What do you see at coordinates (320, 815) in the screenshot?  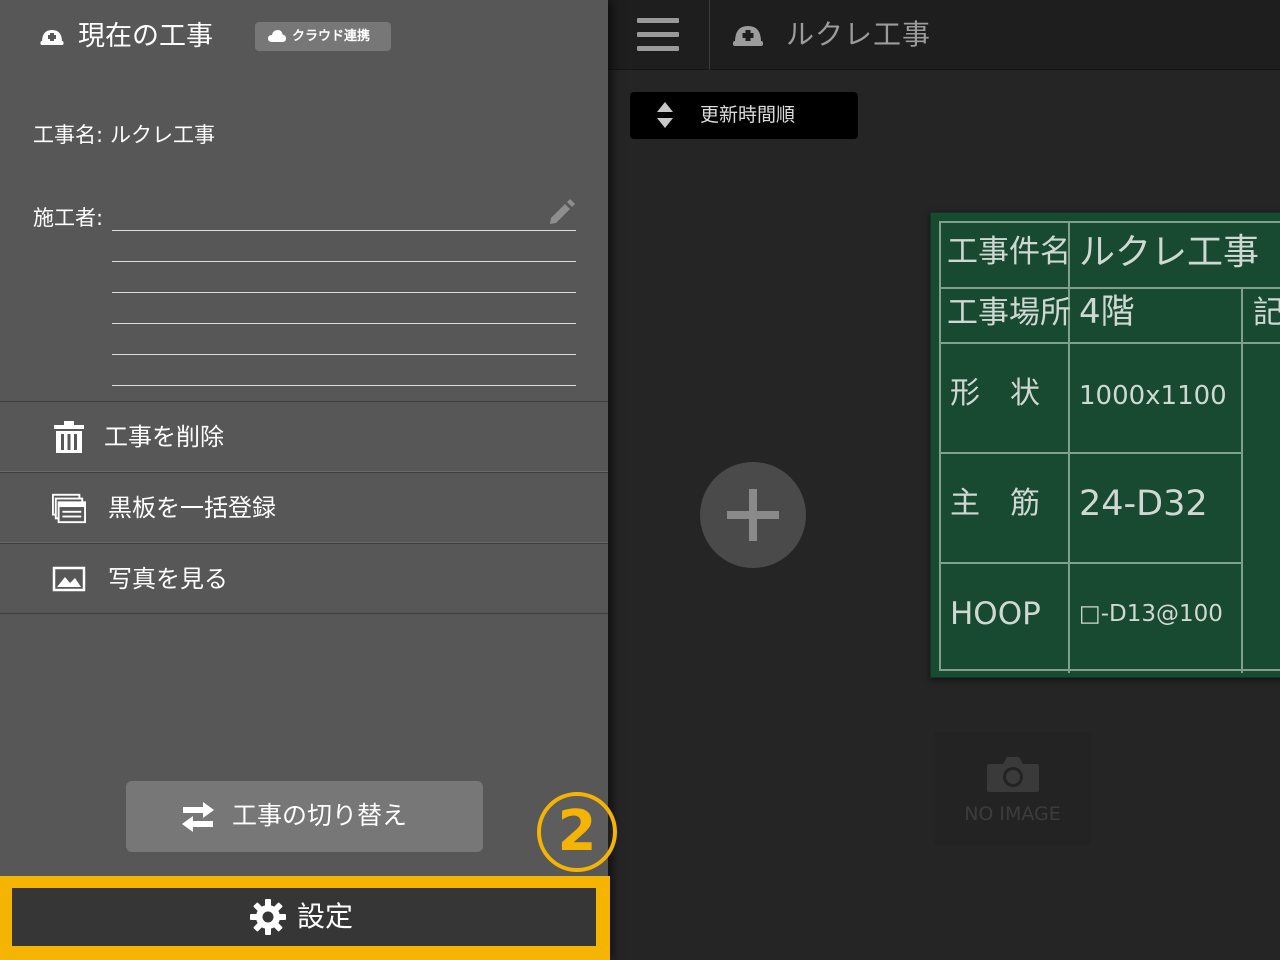 I see `switch-project-label: 工事の切り替え` at bounding box center [320, 815].